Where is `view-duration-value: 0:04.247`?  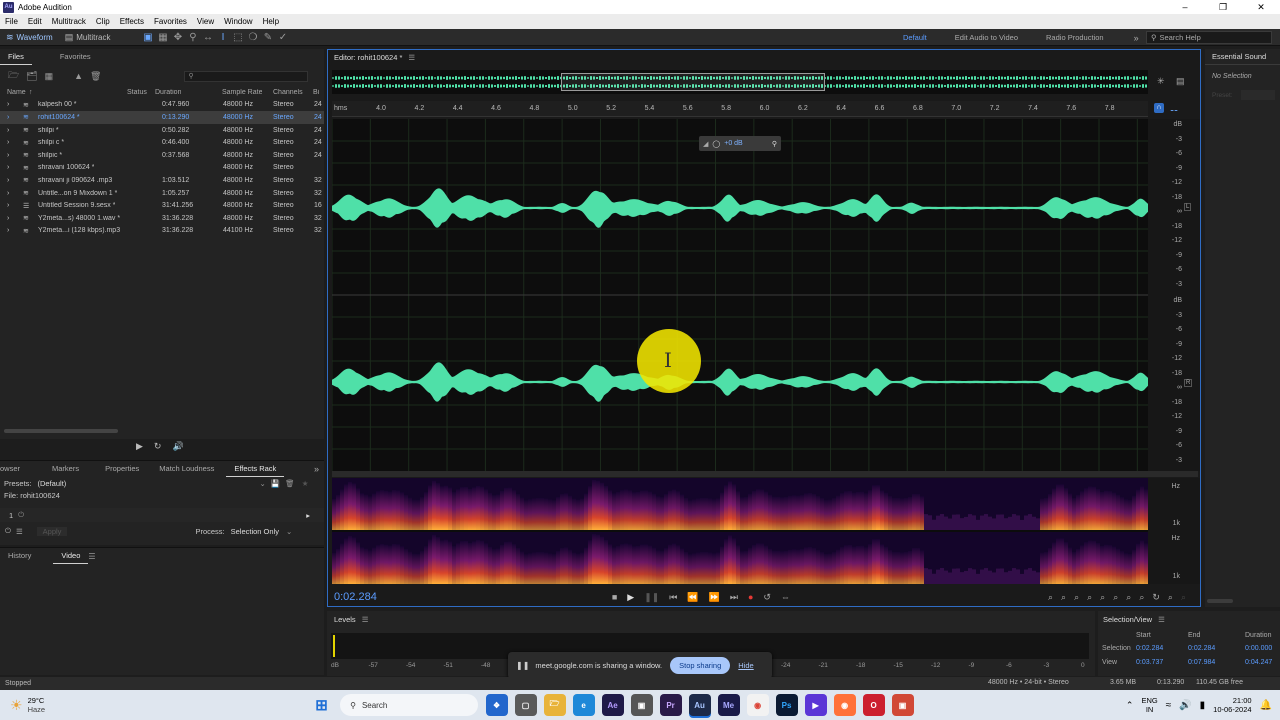
view-duration-value: 0:04.247 is located at coordinates (1258, 662).